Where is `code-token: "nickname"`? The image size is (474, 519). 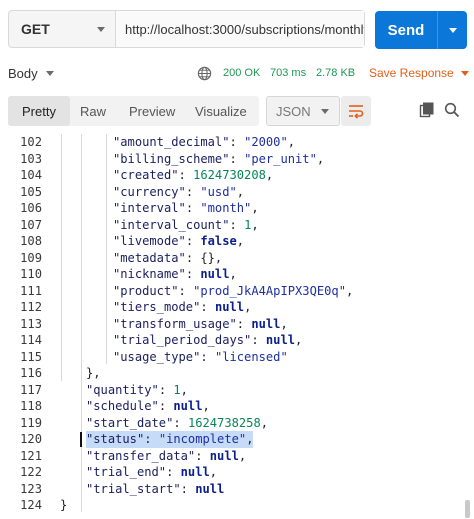 code-token: "nickname" is located at coordinates (149, 274).